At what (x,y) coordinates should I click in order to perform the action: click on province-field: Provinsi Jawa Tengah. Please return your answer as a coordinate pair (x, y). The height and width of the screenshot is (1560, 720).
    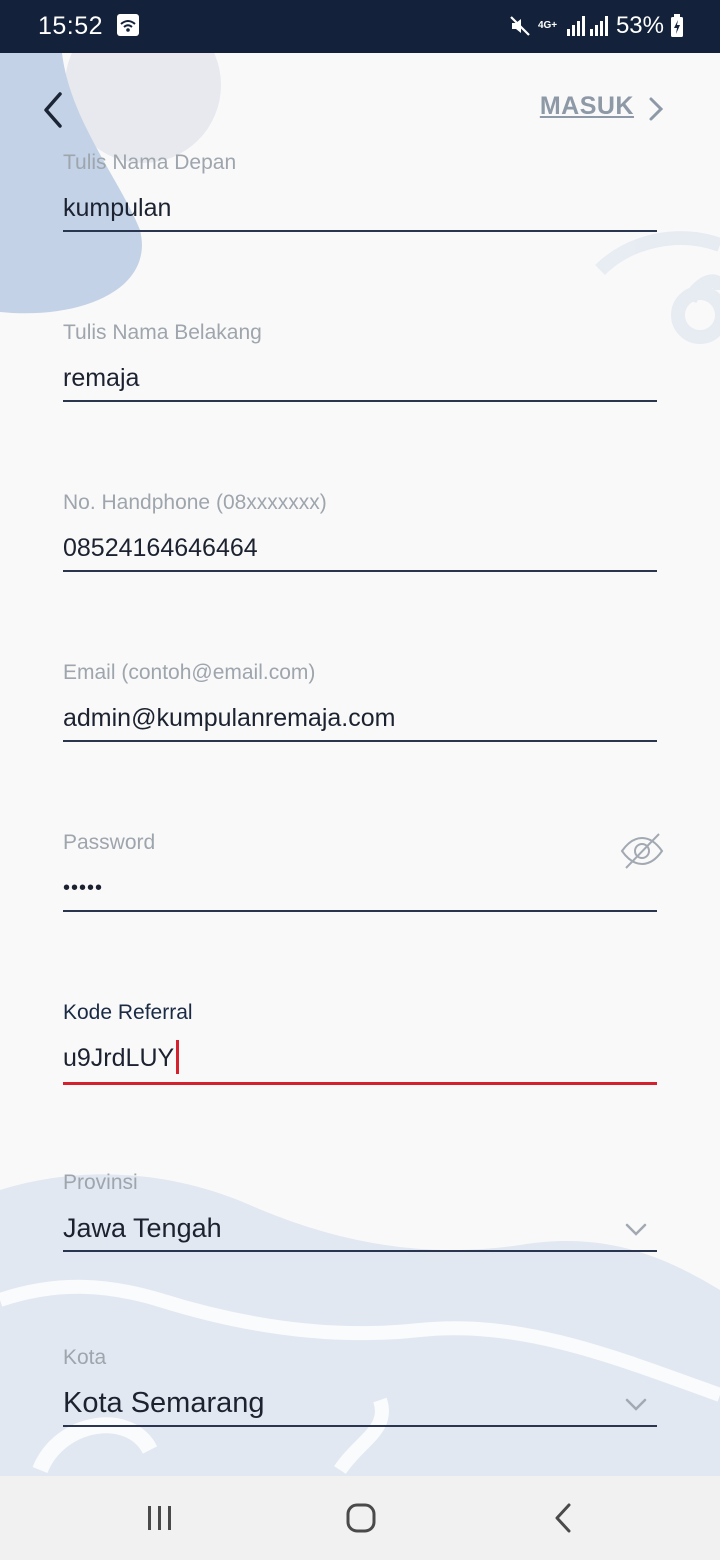
    Looking at the image, I should click on (360, 1211).